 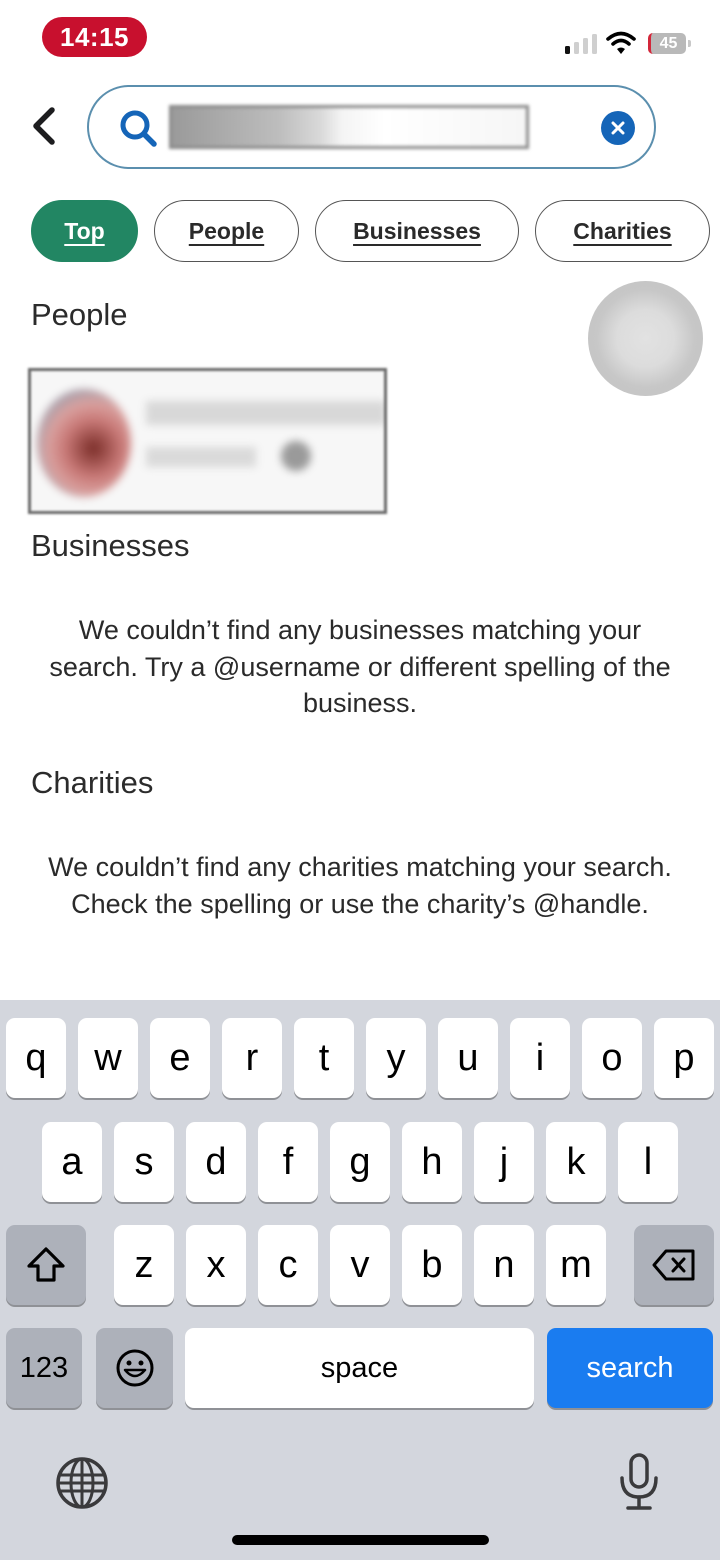 What do you see at coordinates (180, 1058) in the screenshot?
I see `key-e: e` at bounding box center [180, 1058].